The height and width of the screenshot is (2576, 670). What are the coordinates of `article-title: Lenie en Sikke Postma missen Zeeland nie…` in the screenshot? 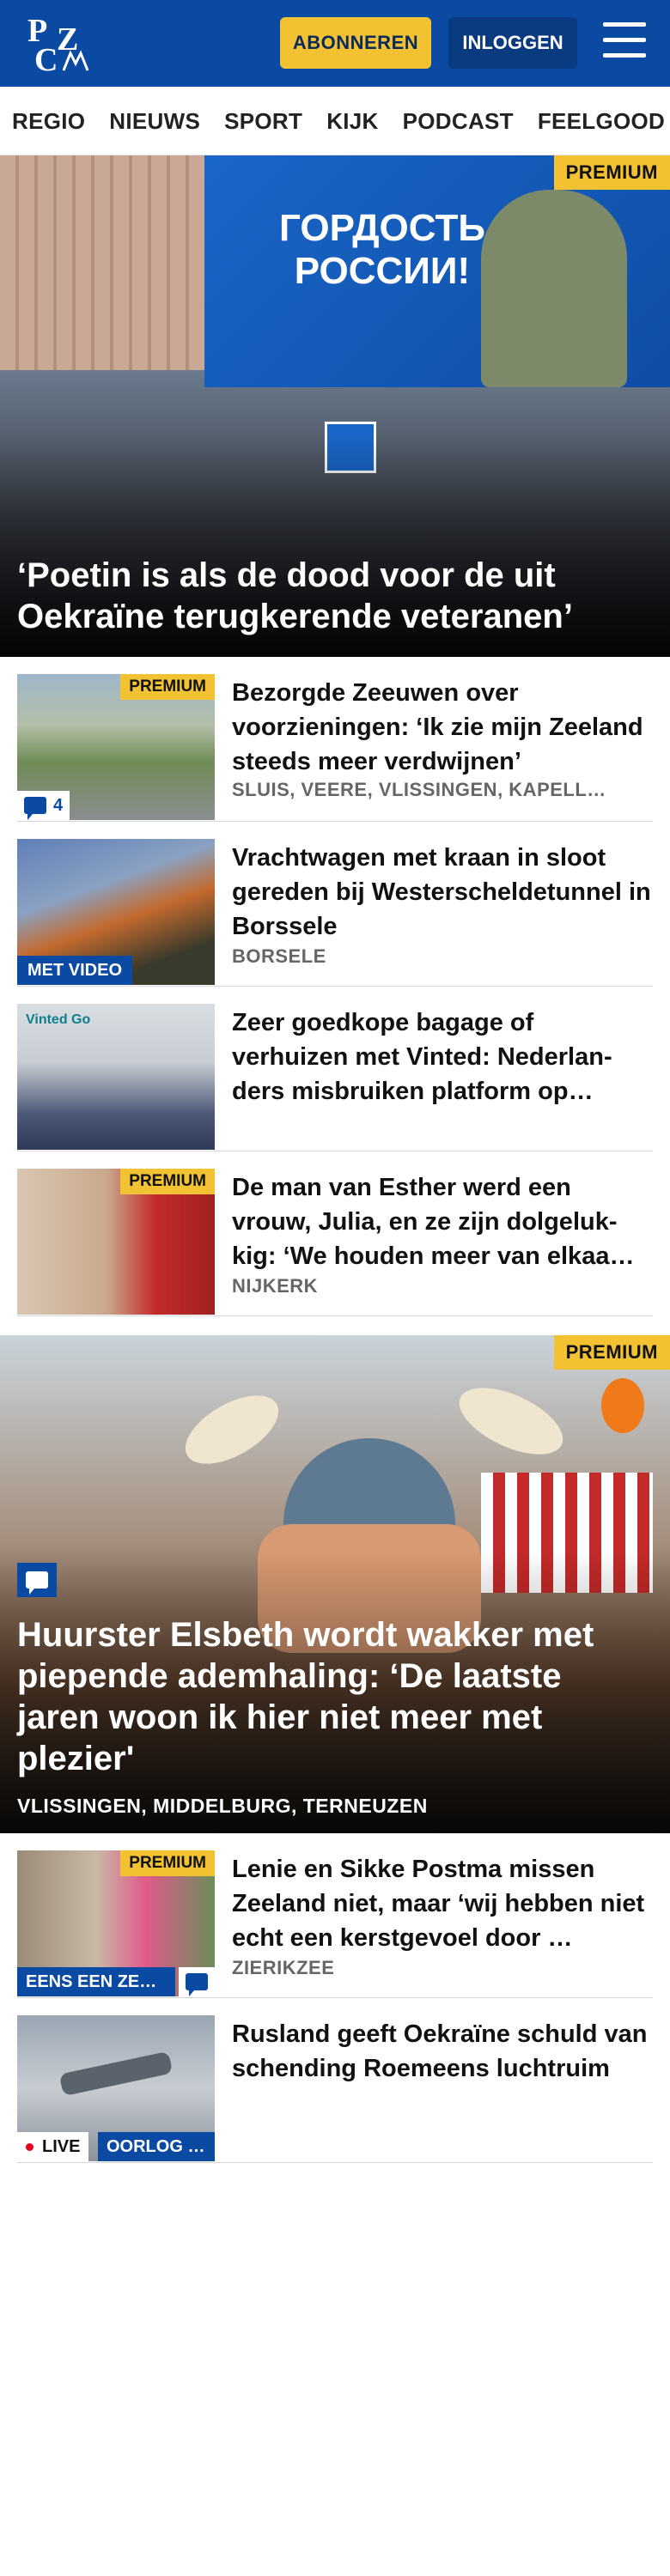 It's located at (442, 1903).